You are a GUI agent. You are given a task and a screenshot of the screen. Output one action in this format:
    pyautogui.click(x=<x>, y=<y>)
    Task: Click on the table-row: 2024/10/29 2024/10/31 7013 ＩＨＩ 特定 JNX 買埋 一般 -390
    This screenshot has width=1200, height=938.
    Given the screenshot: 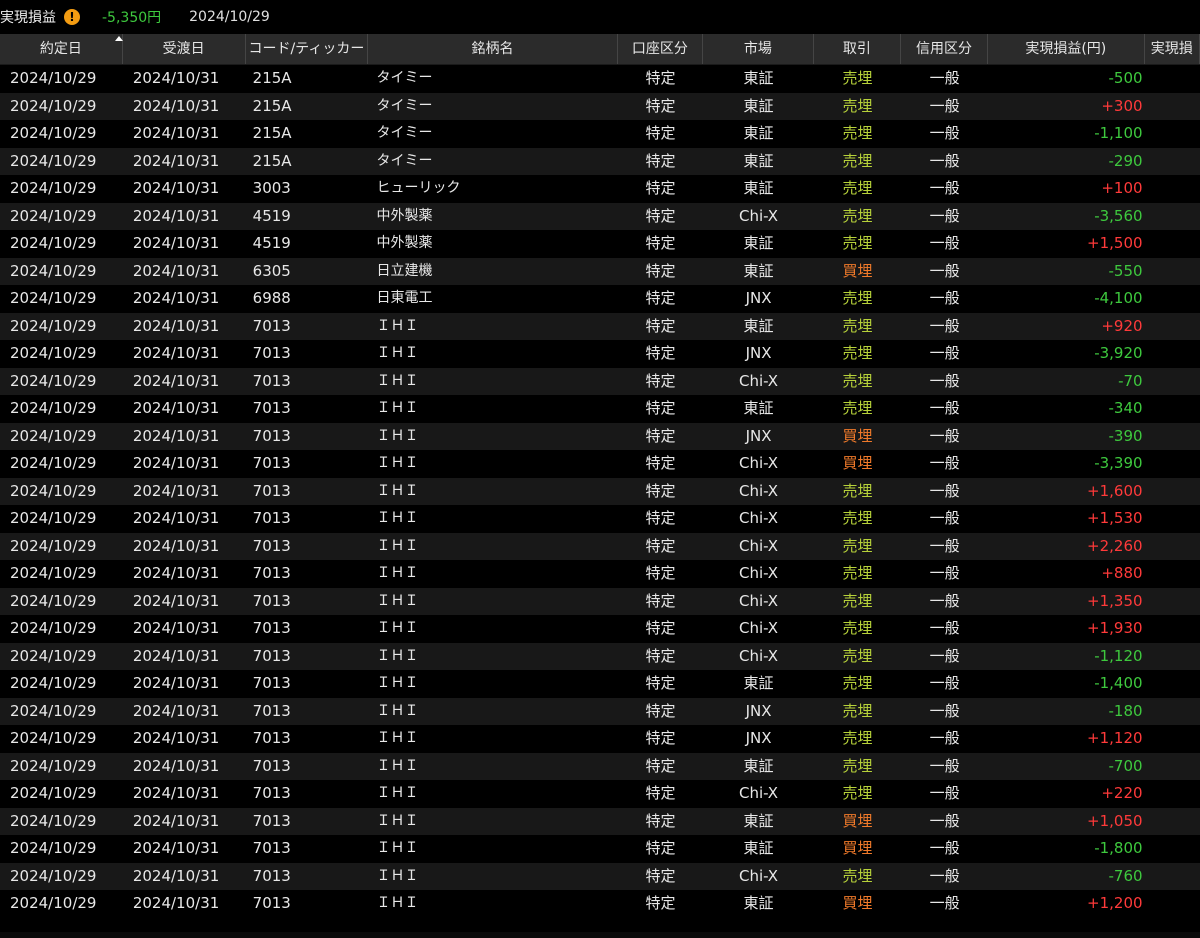 What is the action you would take?
    pyautogui.click(x=600, y=436)
    